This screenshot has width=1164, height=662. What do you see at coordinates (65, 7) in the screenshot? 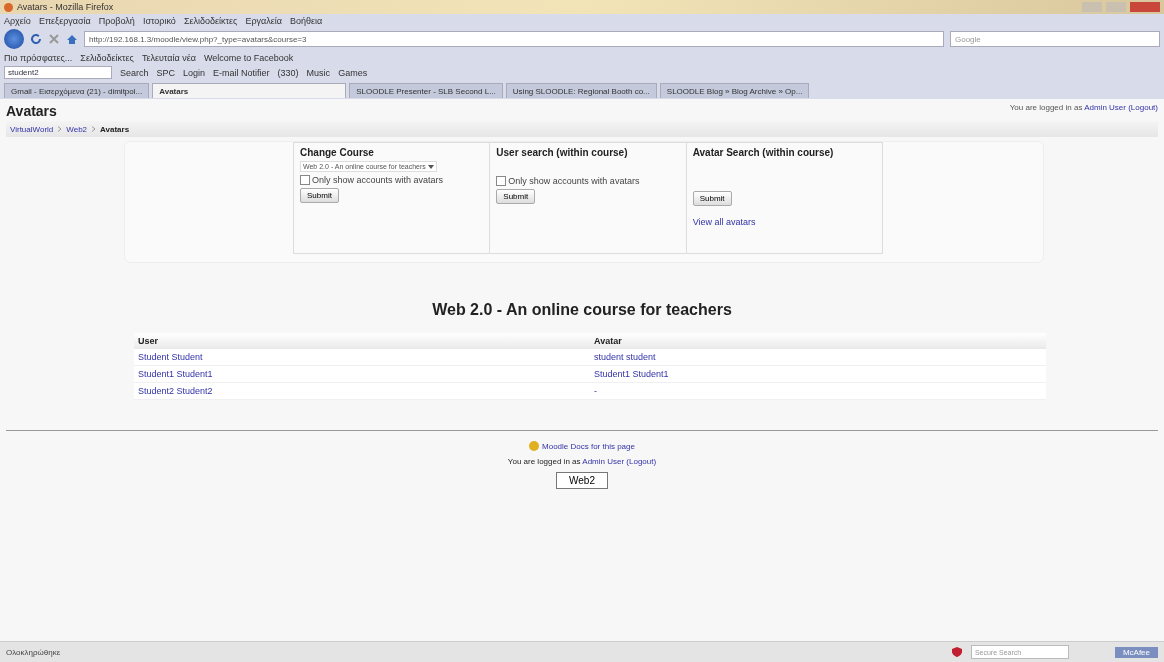
I see `window-title: Avatars - Mozilla Firefox` at bounding box center [65, 7].